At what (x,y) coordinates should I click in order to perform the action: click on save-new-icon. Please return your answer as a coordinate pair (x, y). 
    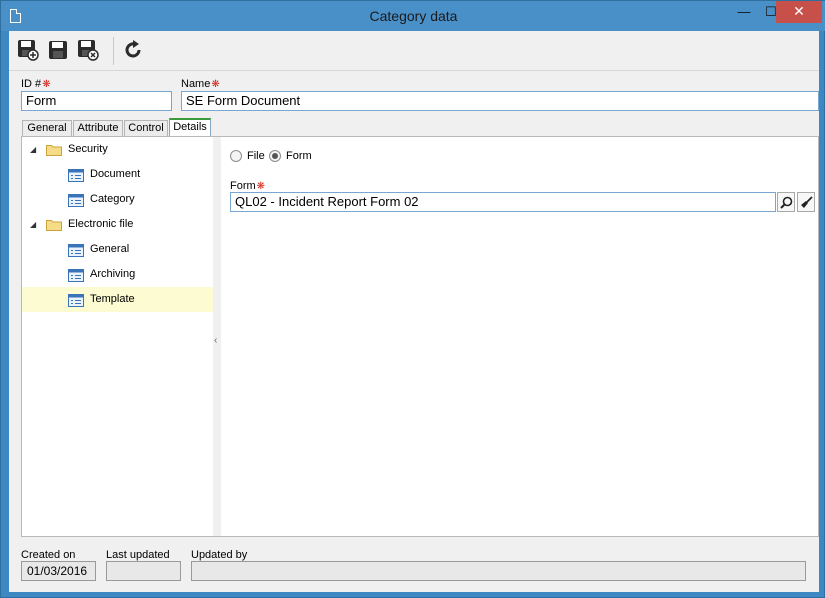
    Looking at the image, I should click on (28, 50).